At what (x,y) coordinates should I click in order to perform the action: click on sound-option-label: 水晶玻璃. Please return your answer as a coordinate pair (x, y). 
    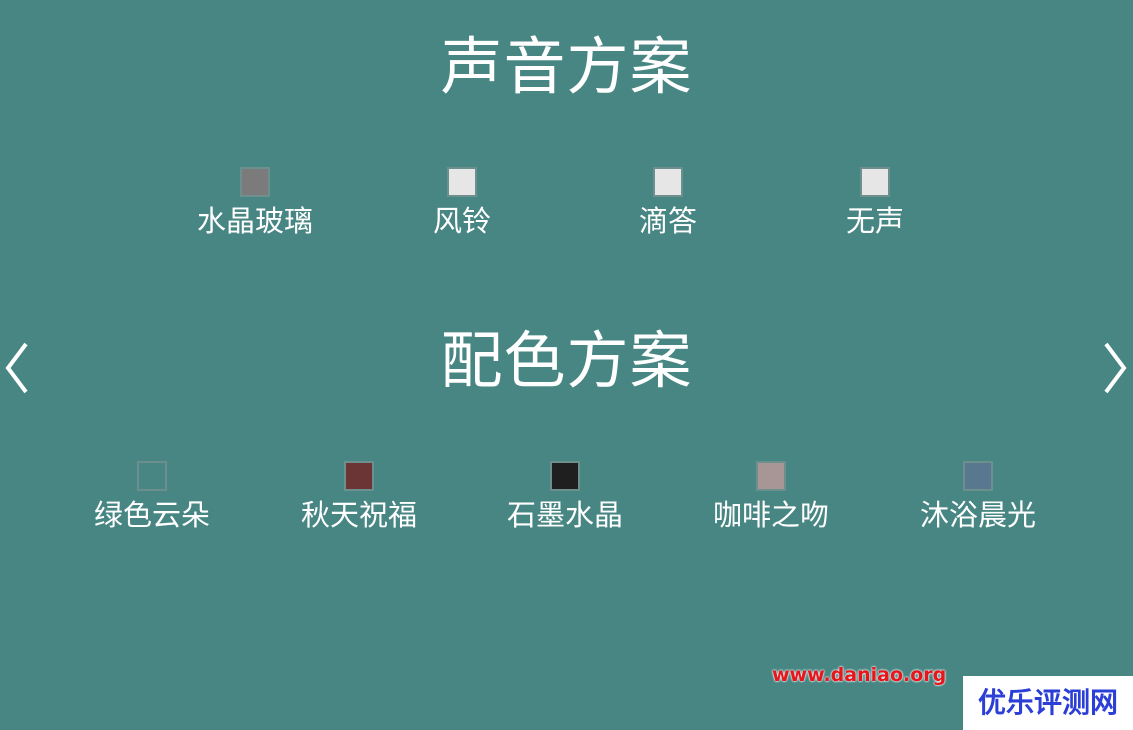
    Looking at the image, I should click on (254, 221).